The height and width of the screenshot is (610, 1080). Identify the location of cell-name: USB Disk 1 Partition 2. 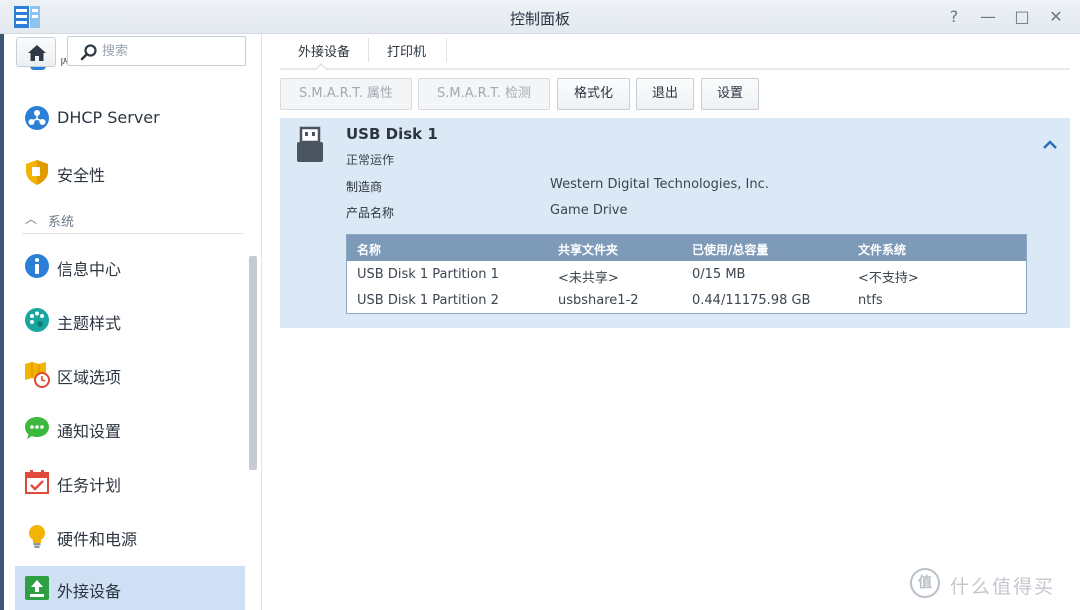
(428, 300).